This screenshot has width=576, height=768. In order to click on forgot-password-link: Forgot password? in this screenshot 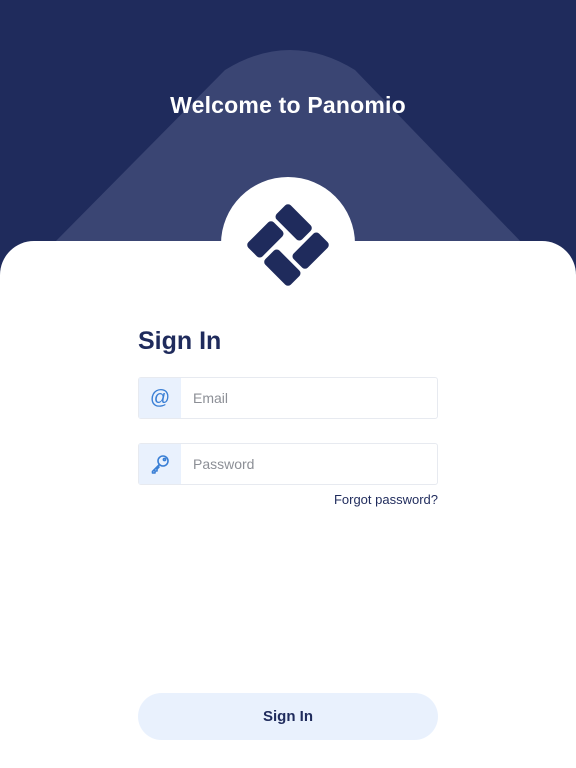, I will do `click(386, 499)`.